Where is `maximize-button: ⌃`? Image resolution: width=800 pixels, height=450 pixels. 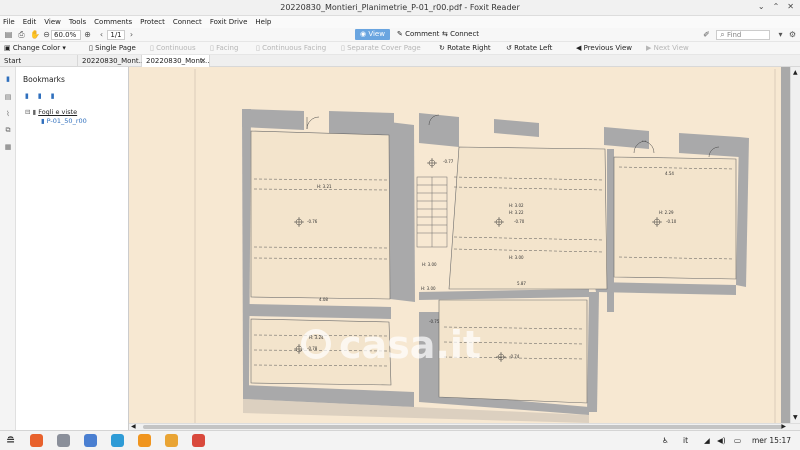 maximize-button: ⌃ is located at coordinates (776, 6).